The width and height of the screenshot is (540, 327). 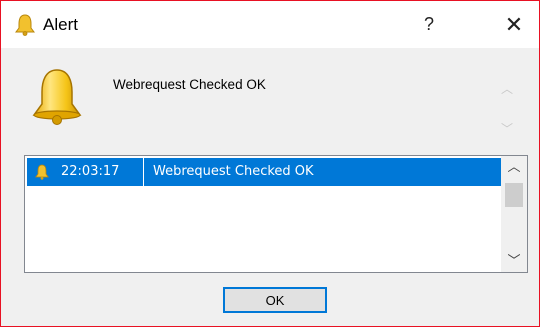 I want to click on title-bar: Alert ? ✕, so click(x=270, y=24).